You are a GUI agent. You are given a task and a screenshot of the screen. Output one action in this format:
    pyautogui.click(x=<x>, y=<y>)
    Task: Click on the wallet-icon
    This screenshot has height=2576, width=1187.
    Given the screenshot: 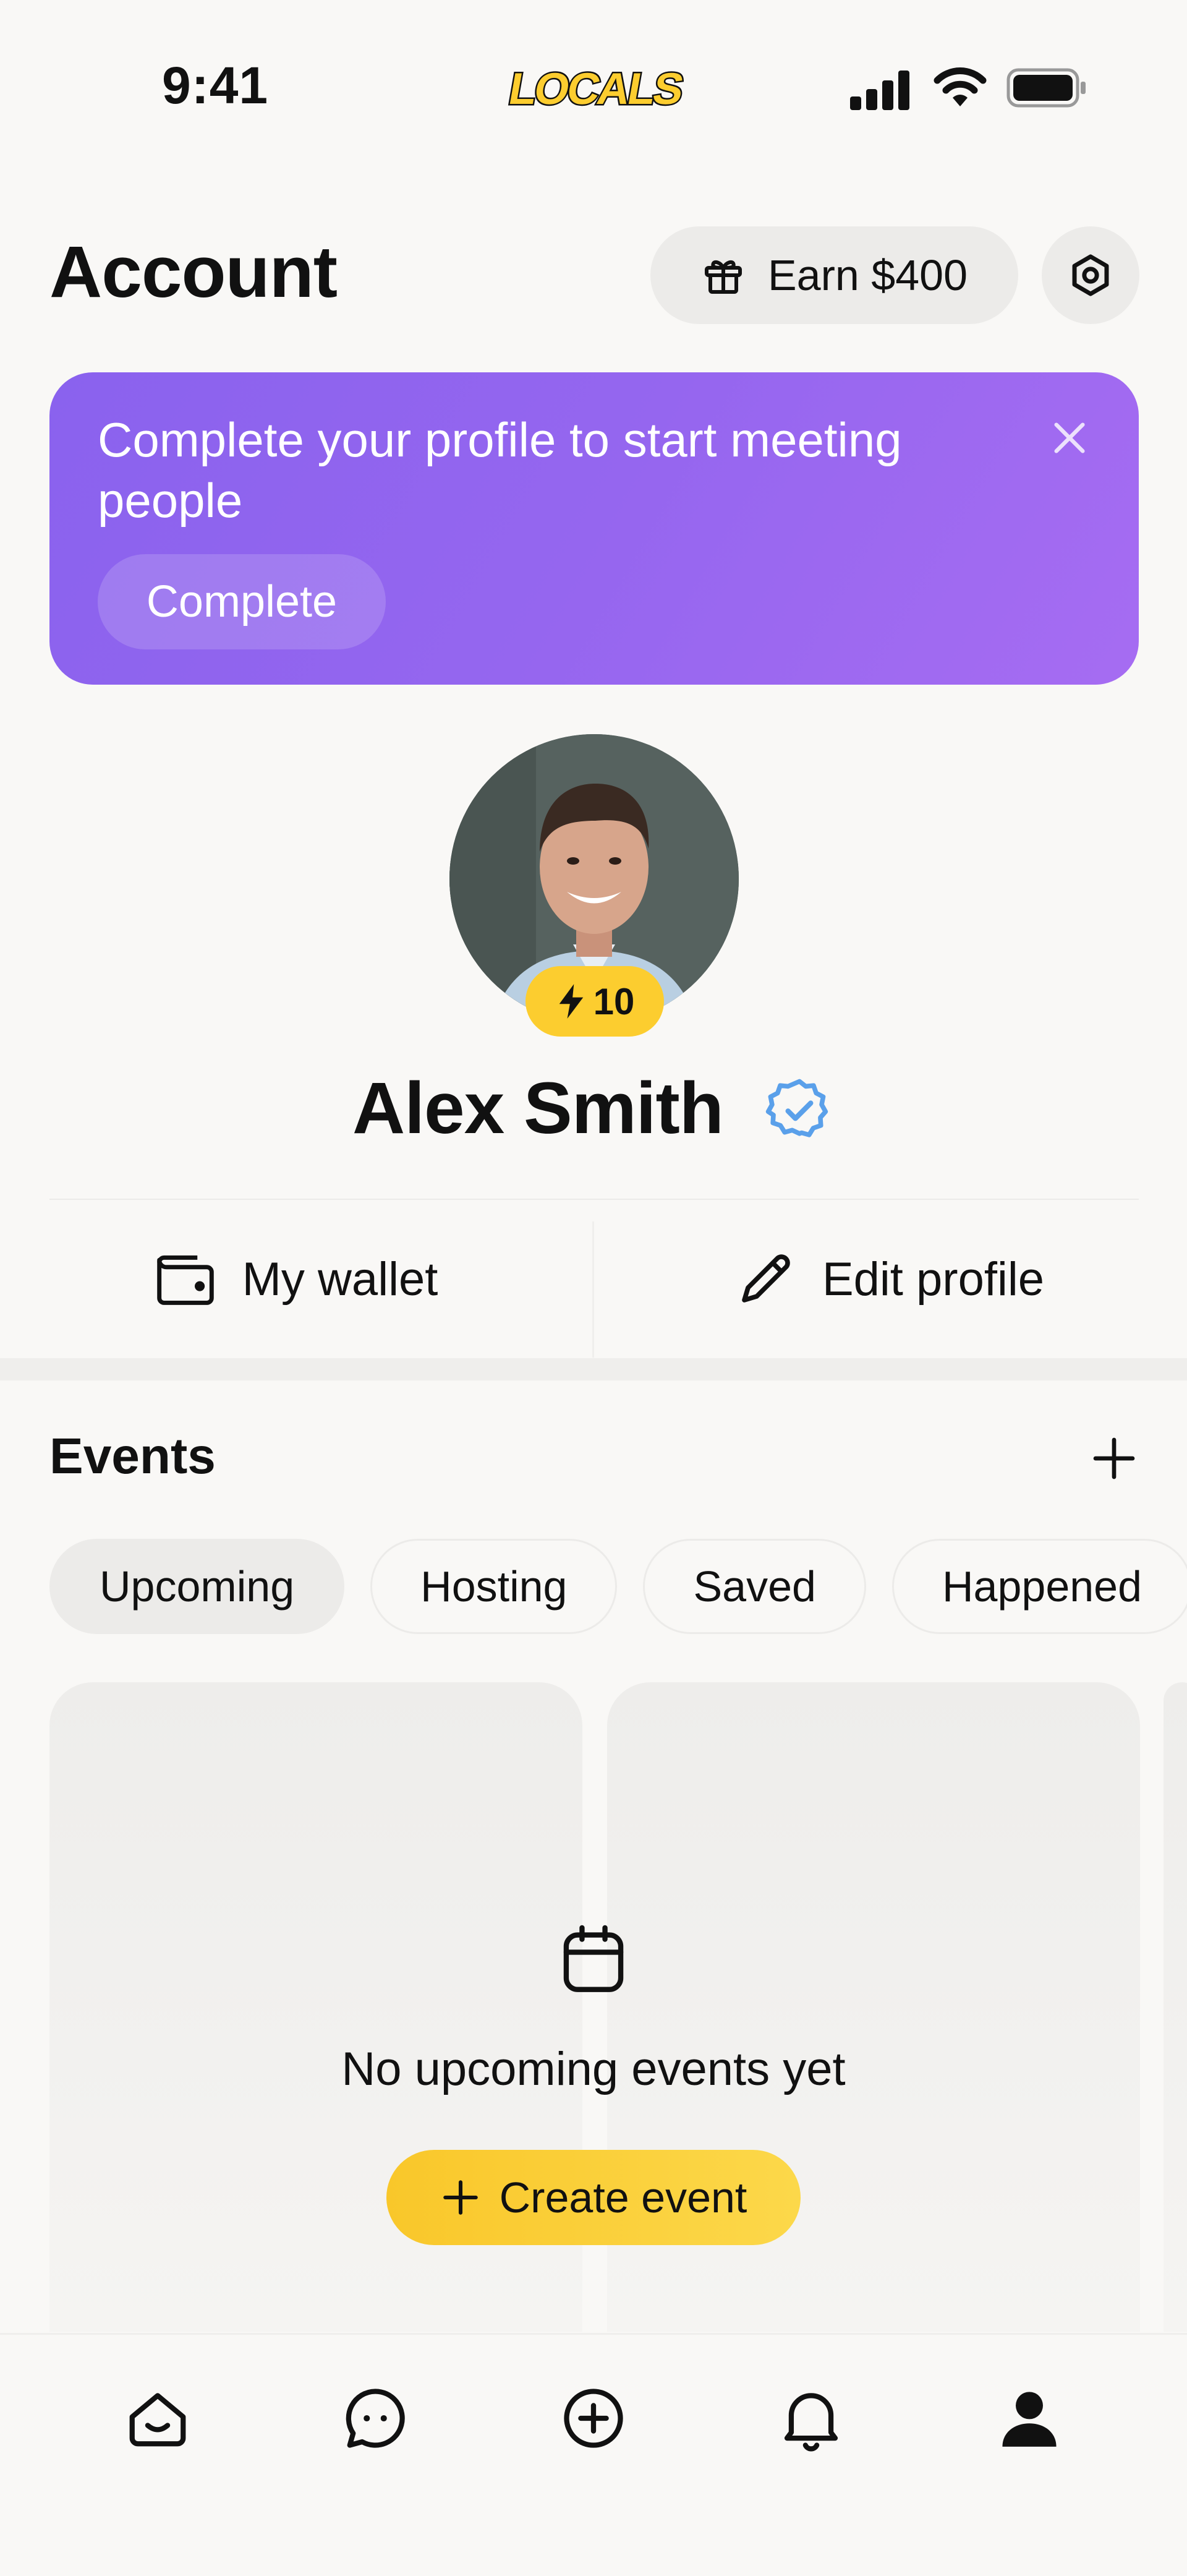 What is the action you would take?
    pyautogui.click(x=185, y=1280)
    